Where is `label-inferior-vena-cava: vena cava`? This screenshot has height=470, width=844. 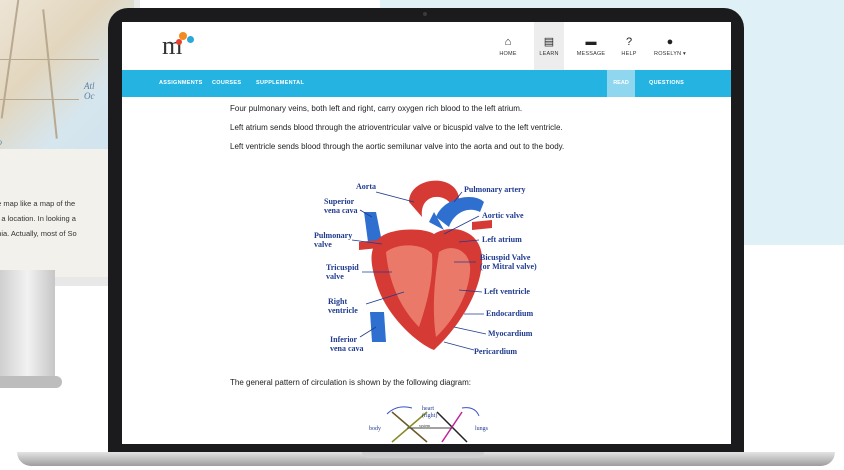
label-inferior-vena-cava: vena cava is located at coordinates (347, 348).